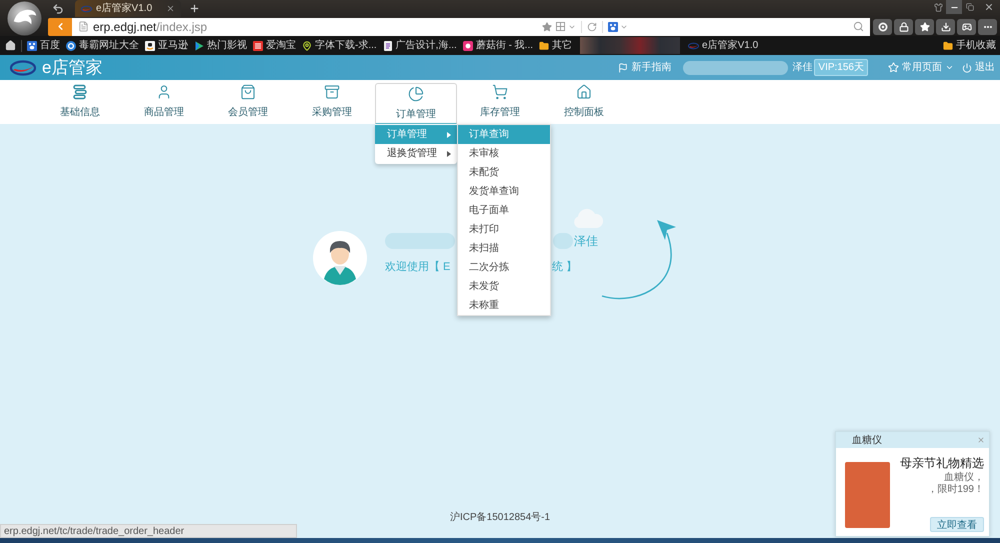 This screenshot has width=1000, height=543. What do you see at coordinates (274, 45) in the screenshot?
I see `bookmark-link: 爱淘宝` at bounding box center [274, 45].